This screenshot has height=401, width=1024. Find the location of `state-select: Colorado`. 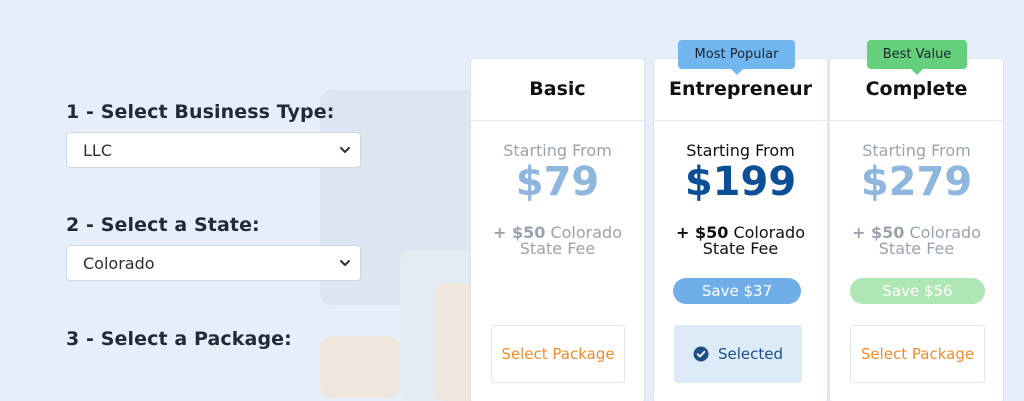

state-select: Colorado is located at coordinates (213, 263).